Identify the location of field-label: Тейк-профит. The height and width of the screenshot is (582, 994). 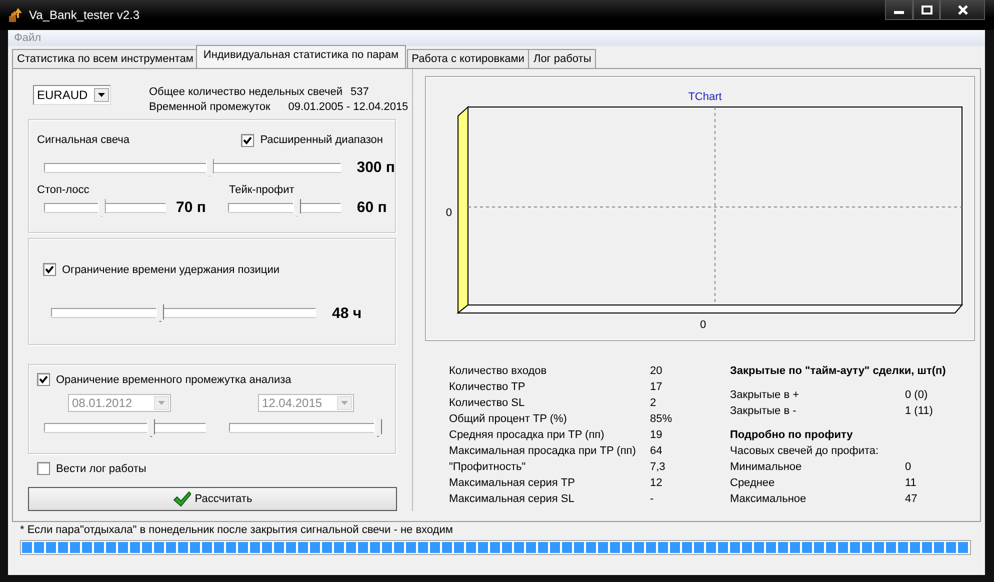
(261, 190).